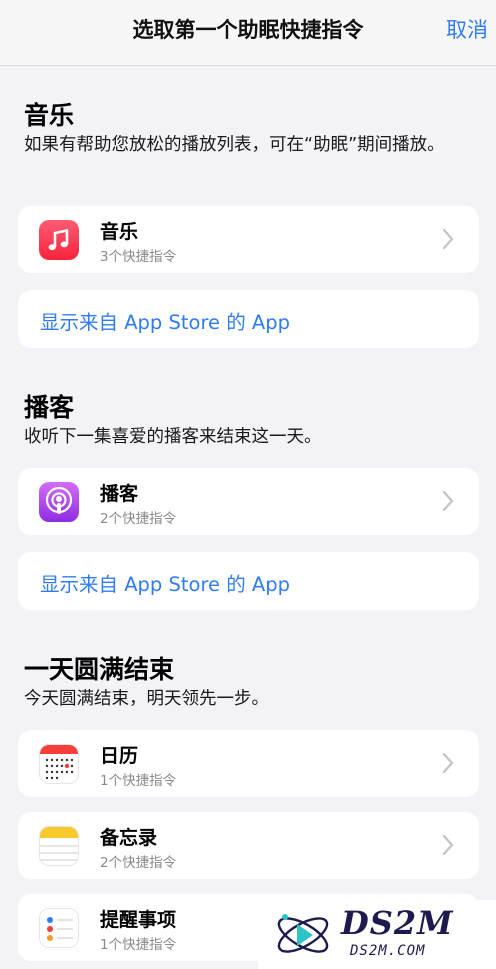 This screenshot has width=496, height=969. Describe the element at coordinates (248, 845) in the screenshot. I see `app-row-notes: 备忘录 2个快捷指令` at that location.